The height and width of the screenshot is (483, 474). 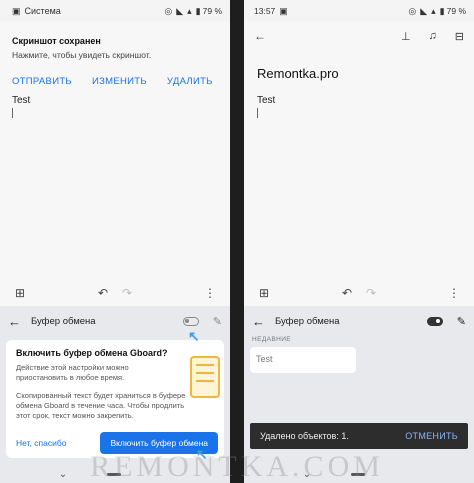 I want to click on clipboard-illustration-icon, so click(x=205, y=377).